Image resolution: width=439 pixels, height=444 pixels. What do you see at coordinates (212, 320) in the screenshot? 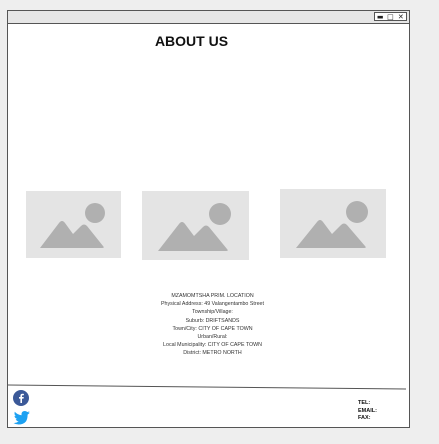
I see `address-line: Suburb: DRIFTSANDS` at bounding box center [212, 320].